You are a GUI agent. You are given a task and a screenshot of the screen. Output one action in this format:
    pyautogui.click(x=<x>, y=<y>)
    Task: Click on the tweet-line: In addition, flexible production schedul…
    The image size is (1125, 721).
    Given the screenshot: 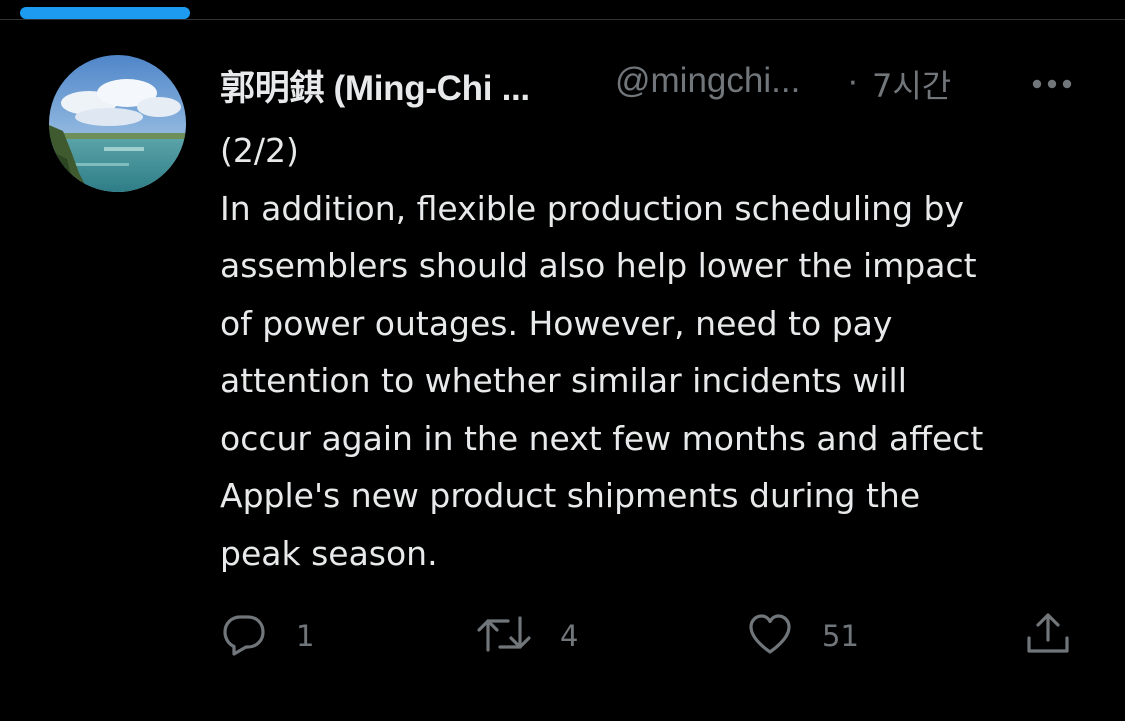 What is the action you would take?
    pyautogui.click(x=592, y=208)
    